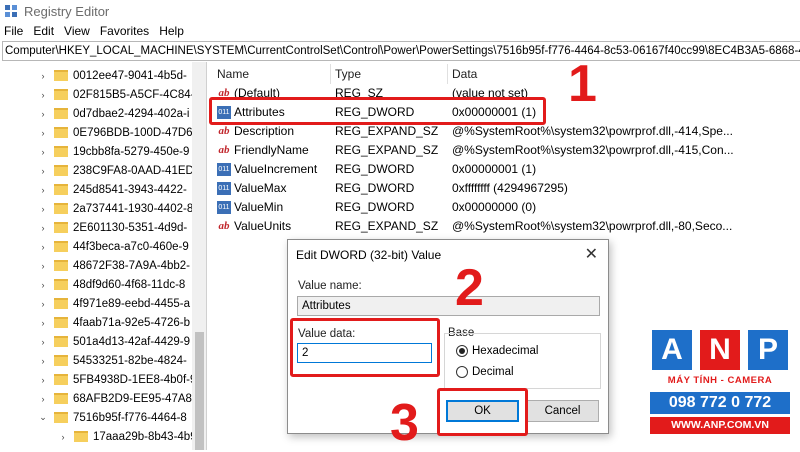  What do you see at coordinates (132, 322) in the screenshot?
I see `tree-item-label: 4faab71a-92e5-4726-b` at bounding box center [132, 322].